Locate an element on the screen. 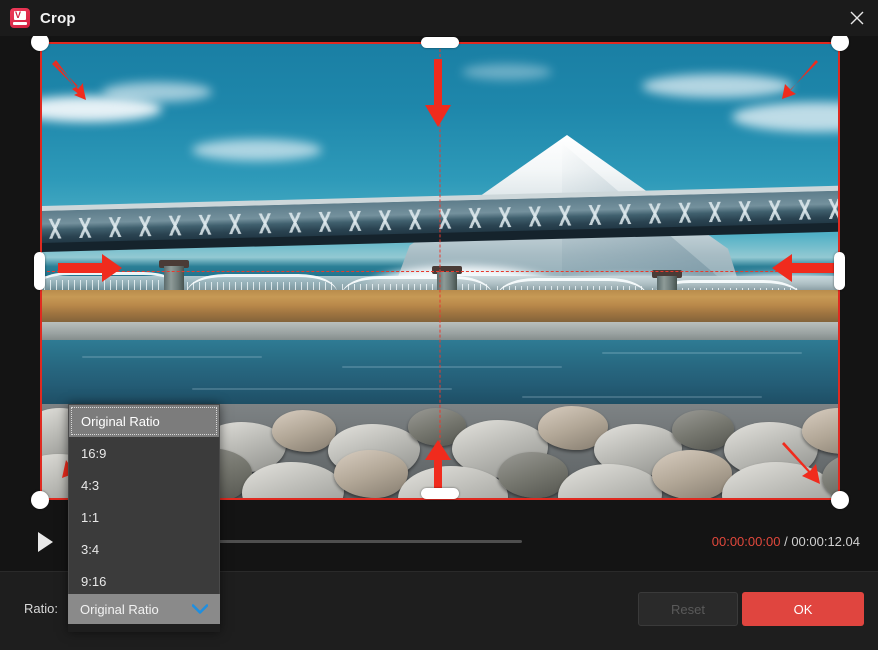 The image size is (878, 650). ratio-dropdown-list: Original Ratio 16:9 4:3 1:1 3:4 9:16 is located at coordinates (144, 502).